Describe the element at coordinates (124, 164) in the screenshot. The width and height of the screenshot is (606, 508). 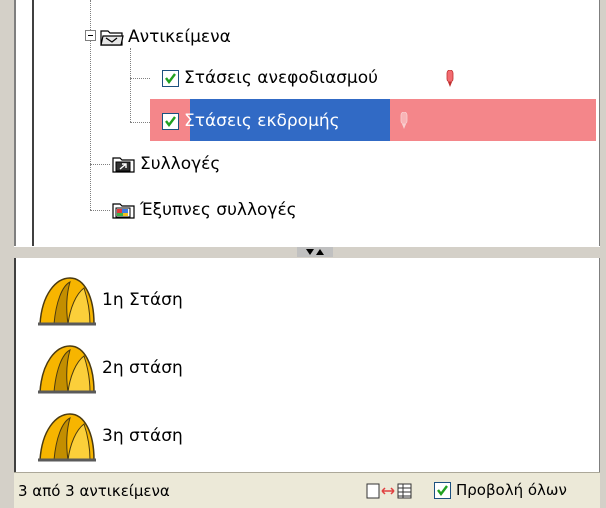
I see `collections-folder-icon` at that location.